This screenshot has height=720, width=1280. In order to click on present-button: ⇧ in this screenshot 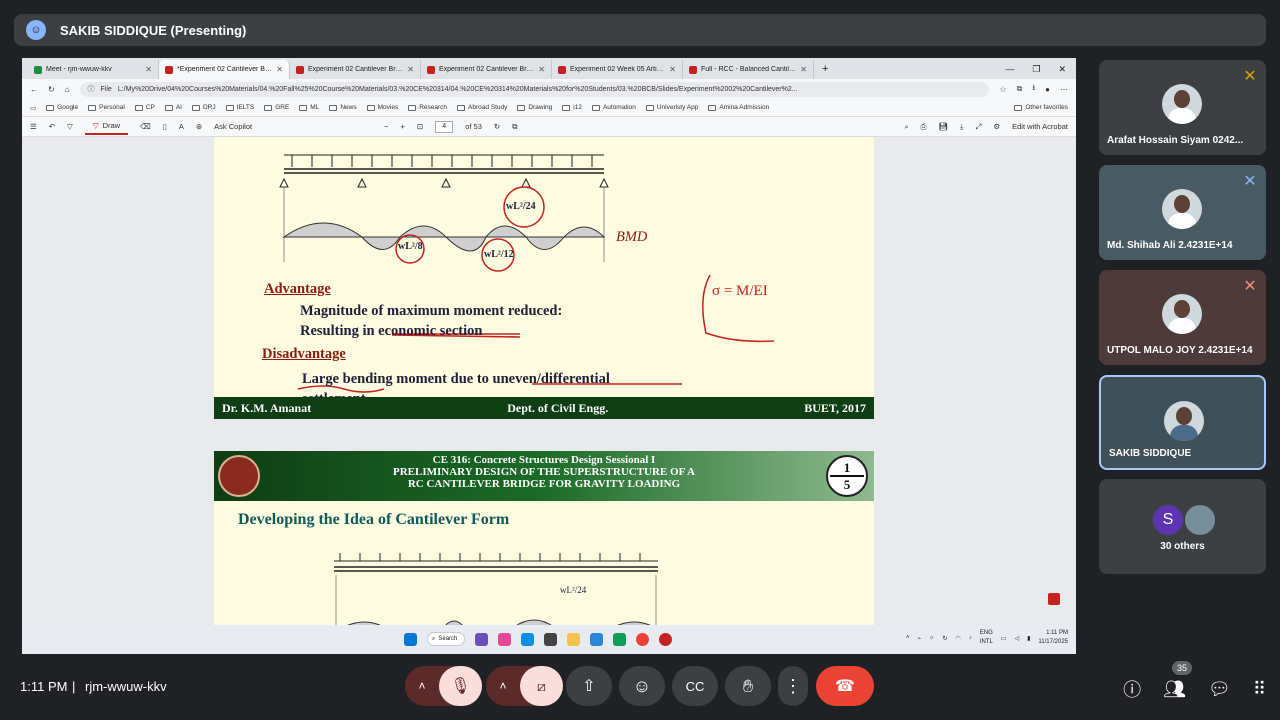, I will do `click(589, 686)`.